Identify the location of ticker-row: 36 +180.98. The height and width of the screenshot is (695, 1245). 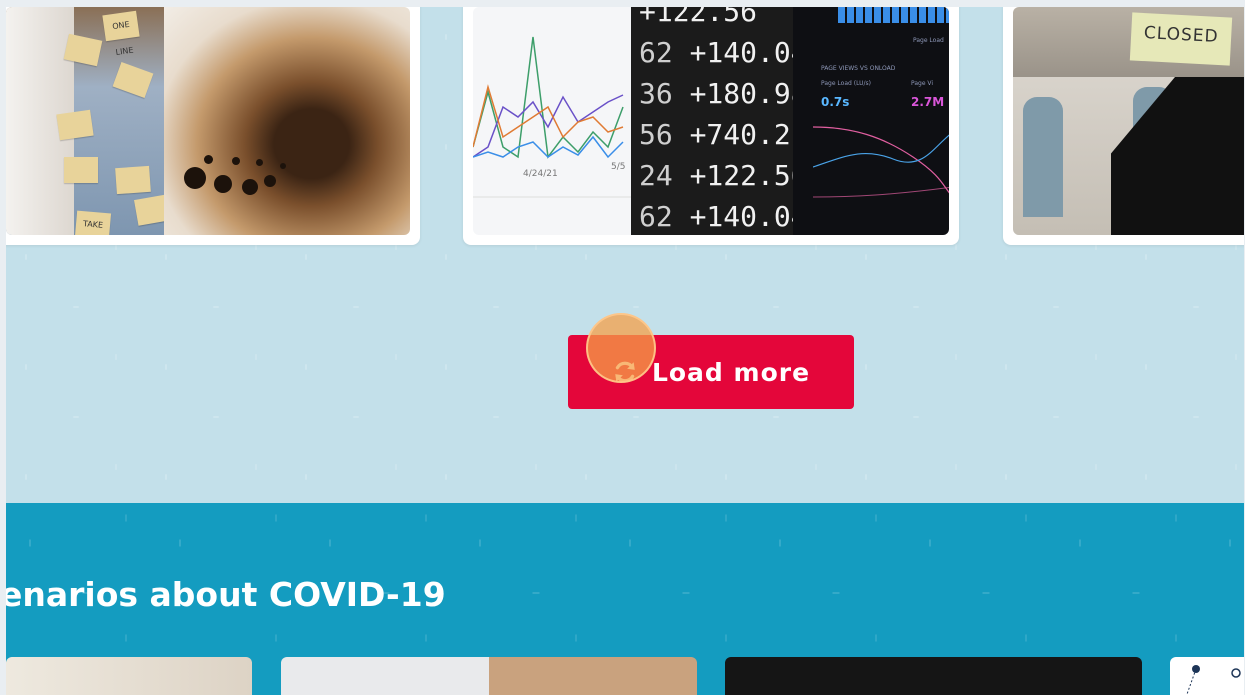
(723, 93).